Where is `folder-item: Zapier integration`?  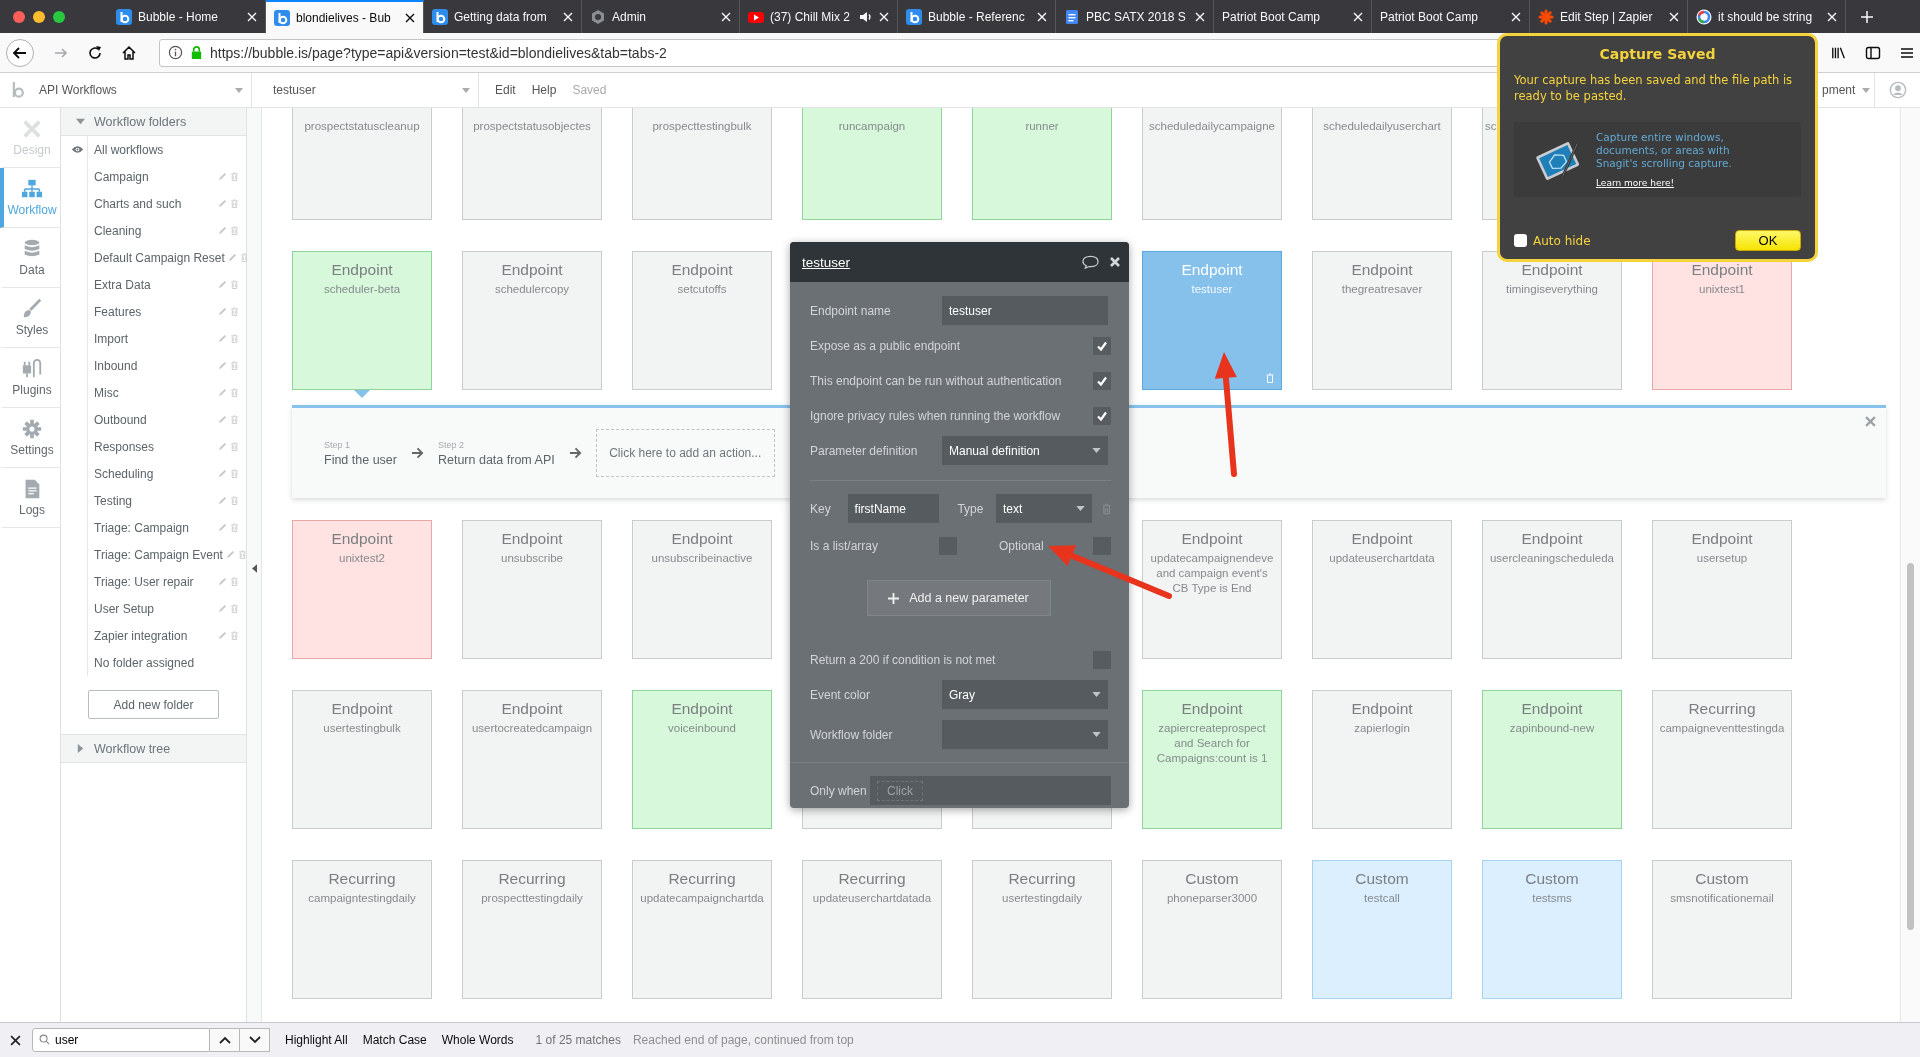
folder-item: Zapier integration is located at coordinates (154, 635).